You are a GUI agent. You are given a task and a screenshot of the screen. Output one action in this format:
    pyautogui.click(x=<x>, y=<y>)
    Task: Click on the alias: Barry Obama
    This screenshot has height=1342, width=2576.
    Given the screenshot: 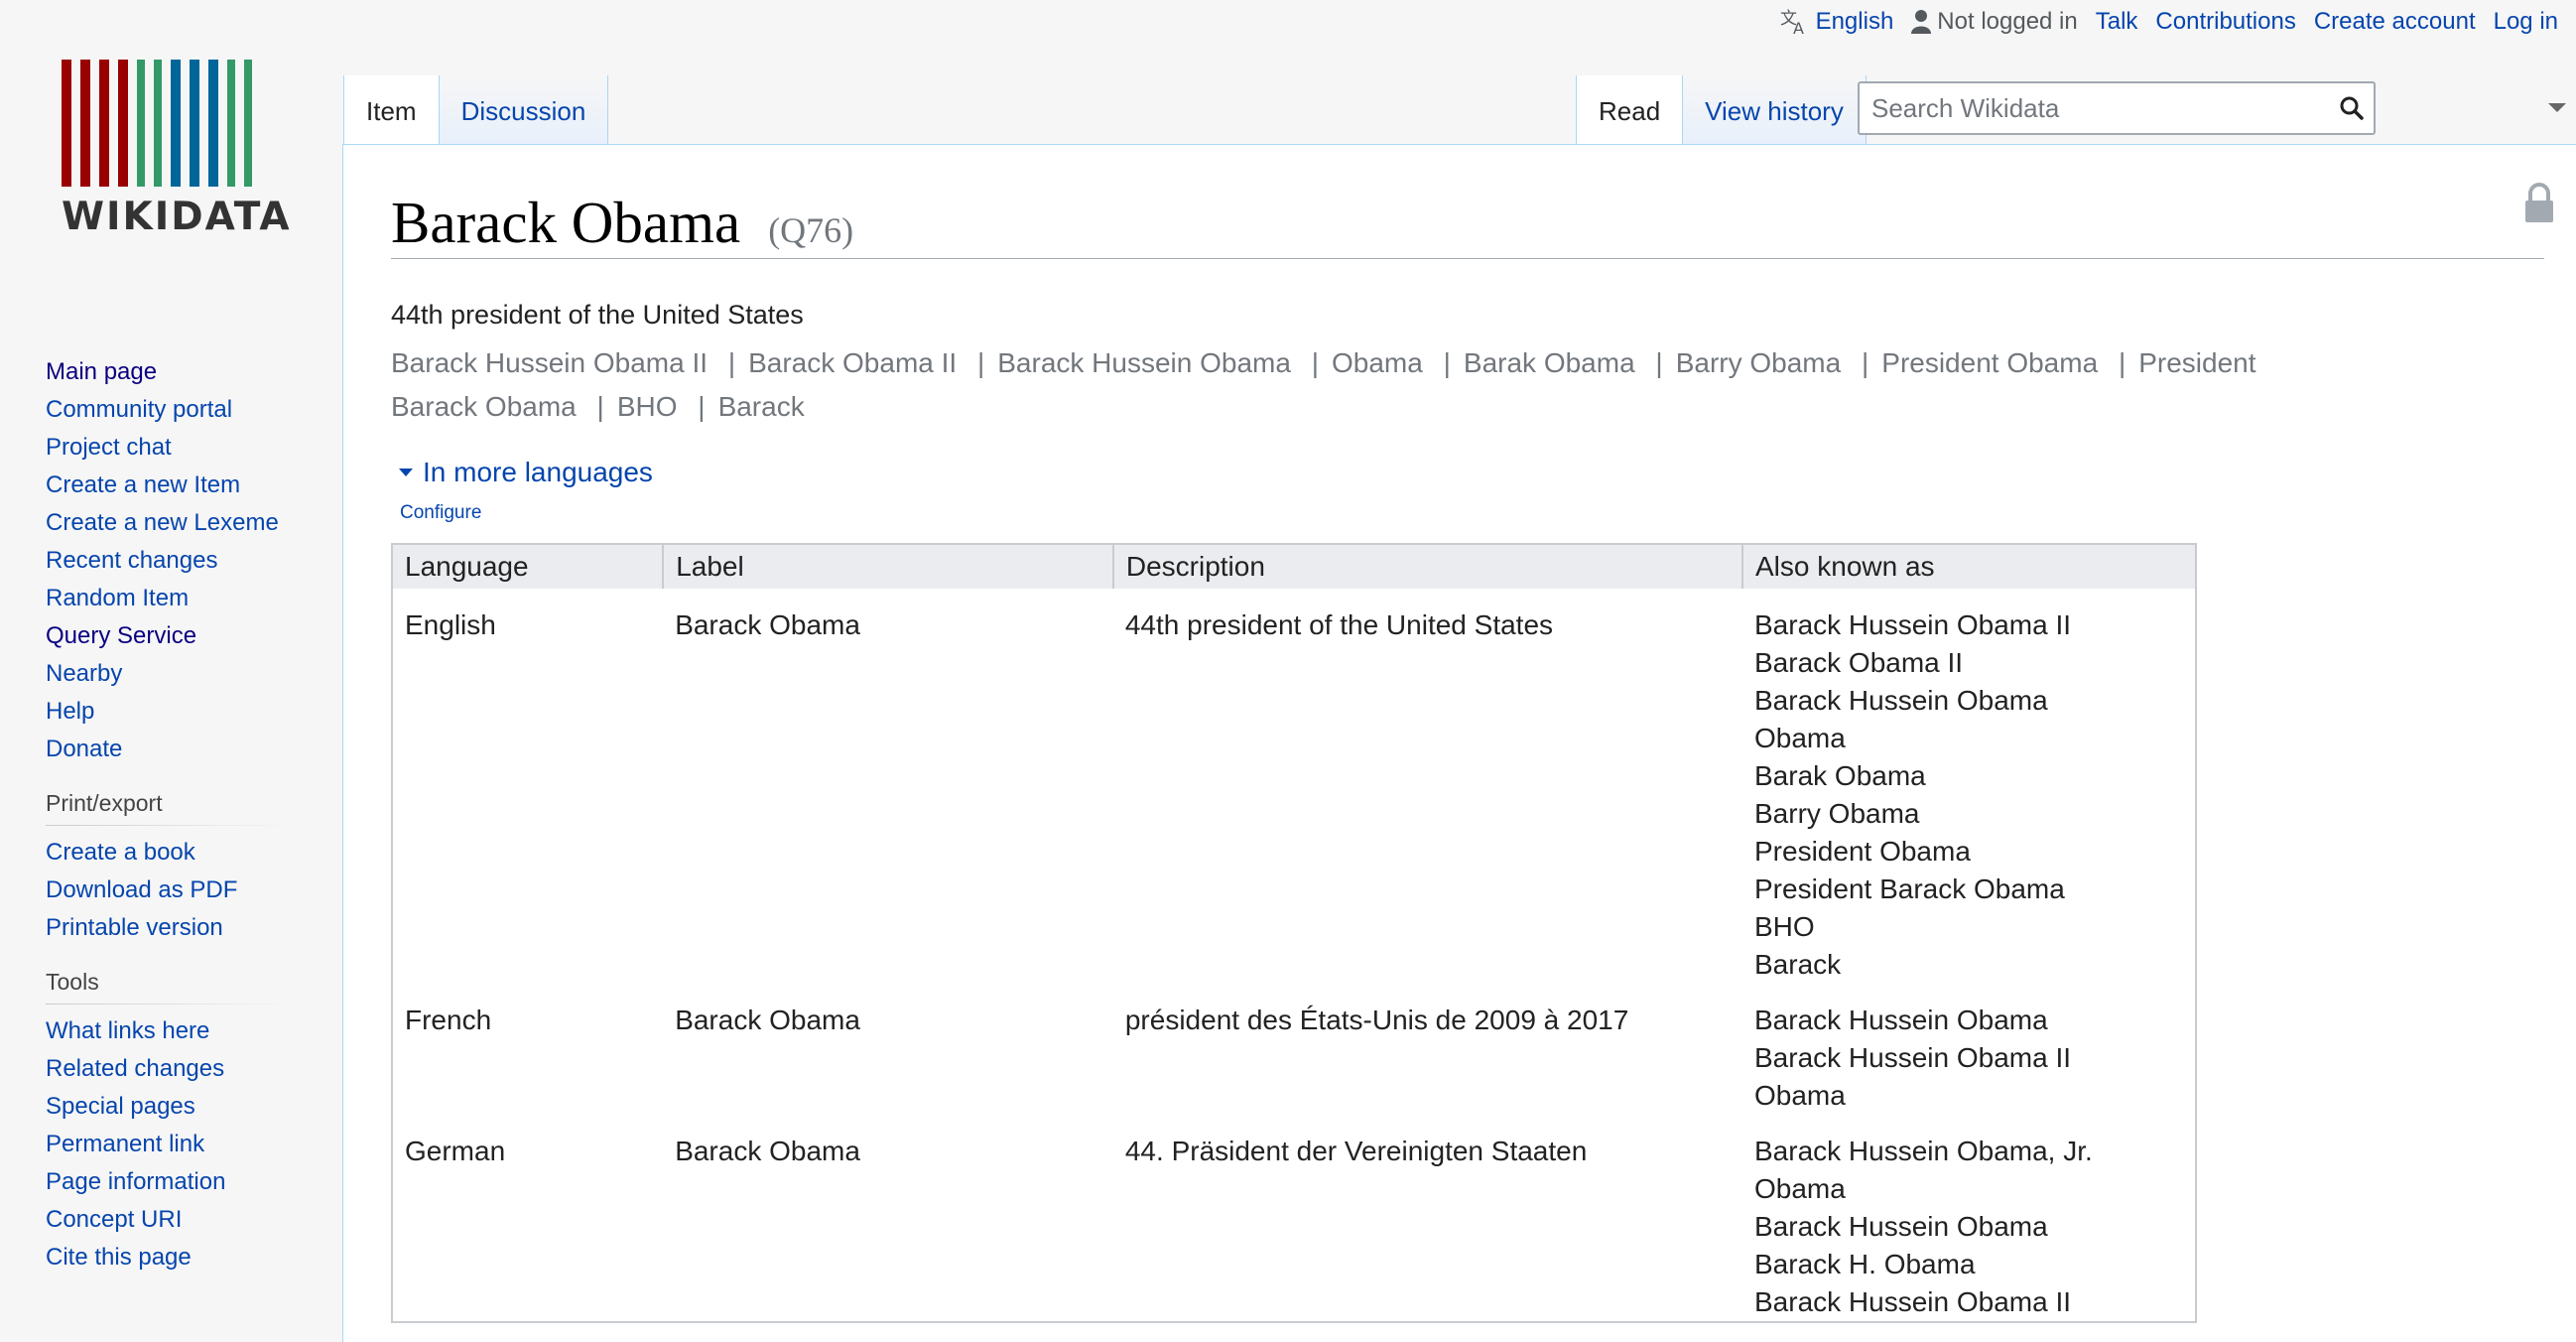 What is the action you would take?
    pyautogui.click(x=1759, y=362)
    